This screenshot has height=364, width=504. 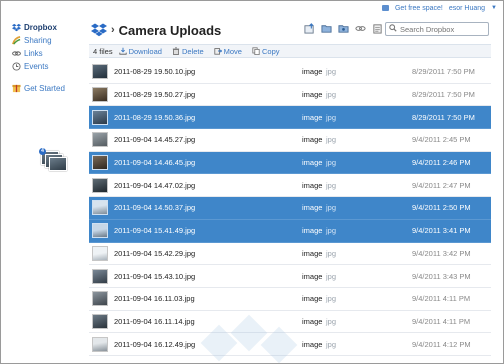 What do you see at coordinates (441, 185) in the screenshot?
I see `file-modified-date: 9/4/2011 2:47 PM` at bounding box center [441, 185].